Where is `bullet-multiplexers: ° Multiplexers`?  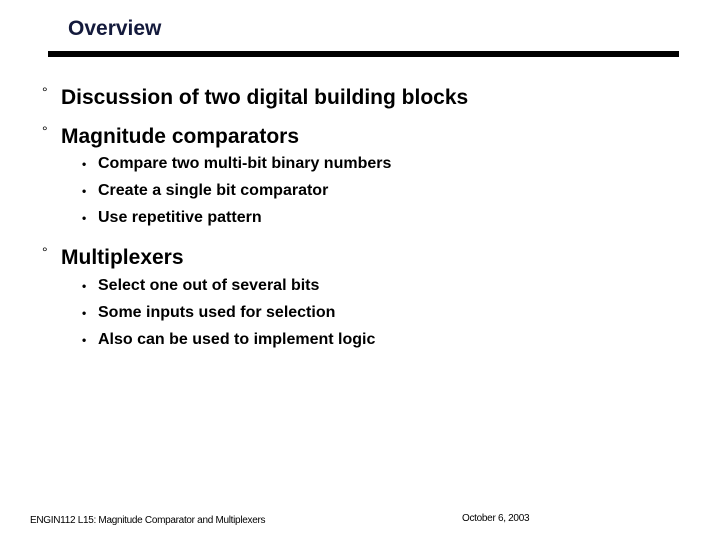
bullet-multiplexers: ° Multiplexers is located at coordinates (113, 257).